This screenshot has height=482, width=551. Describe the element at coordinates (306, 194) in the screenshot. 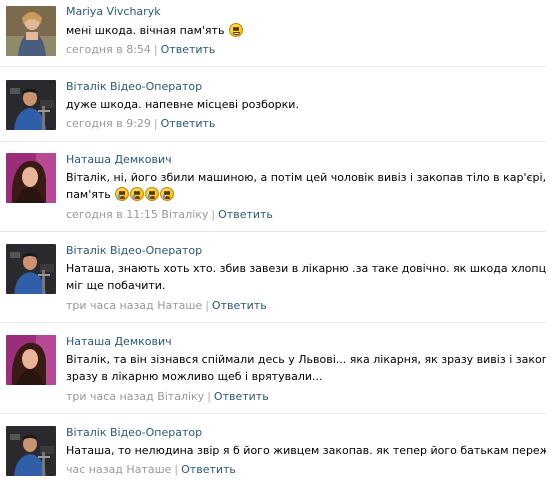

I see `comment-text-line-2: пам'ять` at that location.